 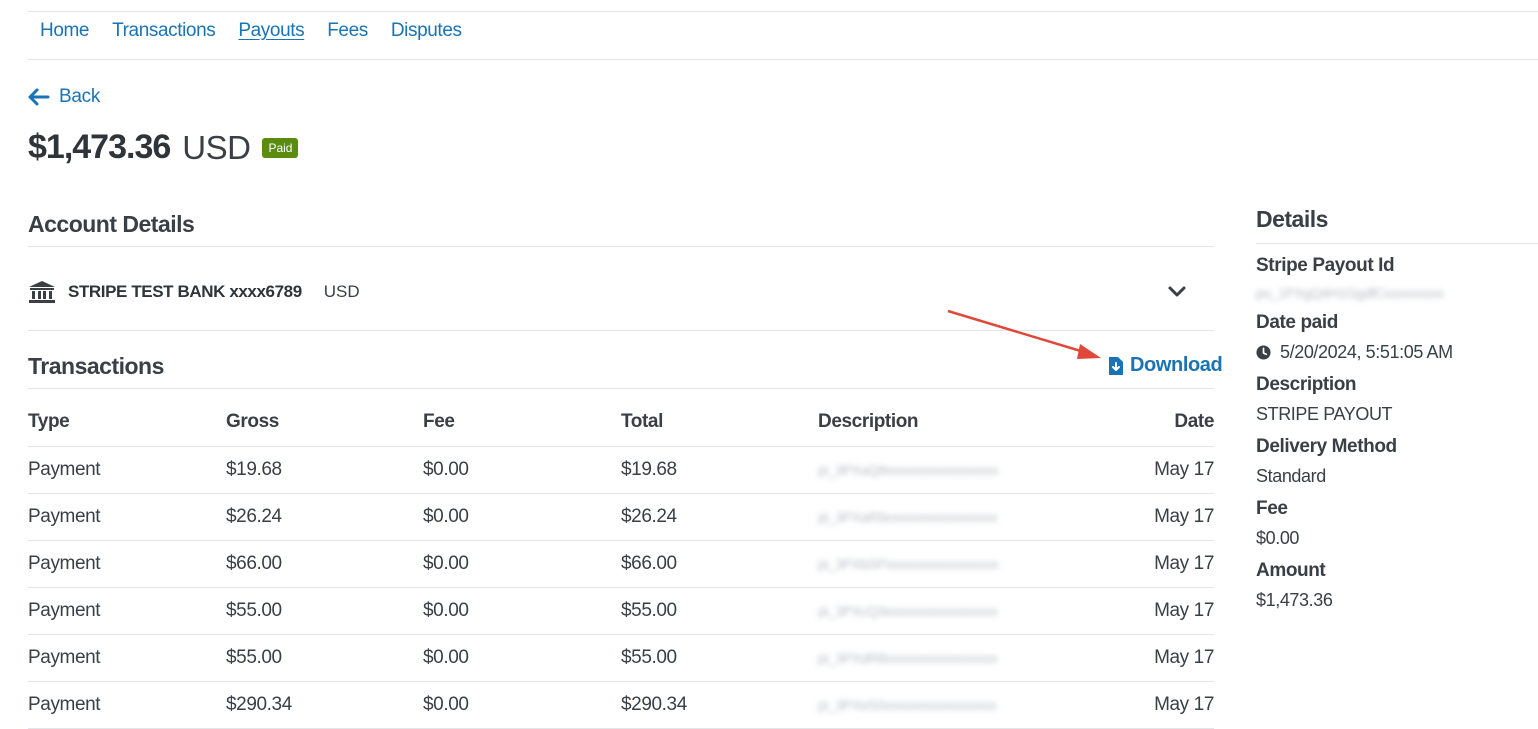 What do you see at coordinates (271, 31) in the screenshot?
I see `nav-payouts: Payouts` at bounding box center [271, 31].